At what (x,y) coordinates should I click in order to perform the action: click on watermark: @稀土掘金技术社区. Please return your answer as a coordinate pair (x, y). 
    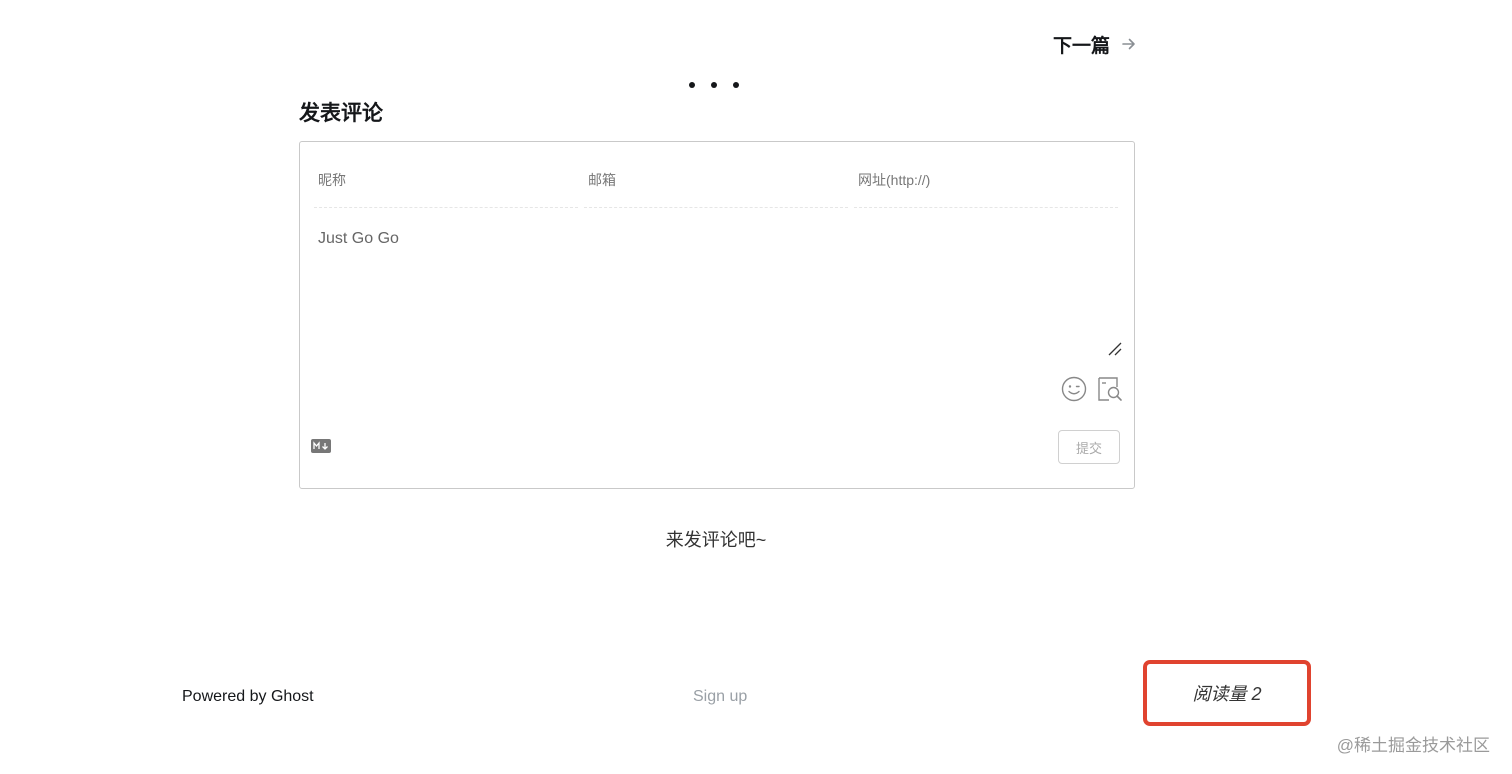
    Looking at the image, I should click on (1413, 745).